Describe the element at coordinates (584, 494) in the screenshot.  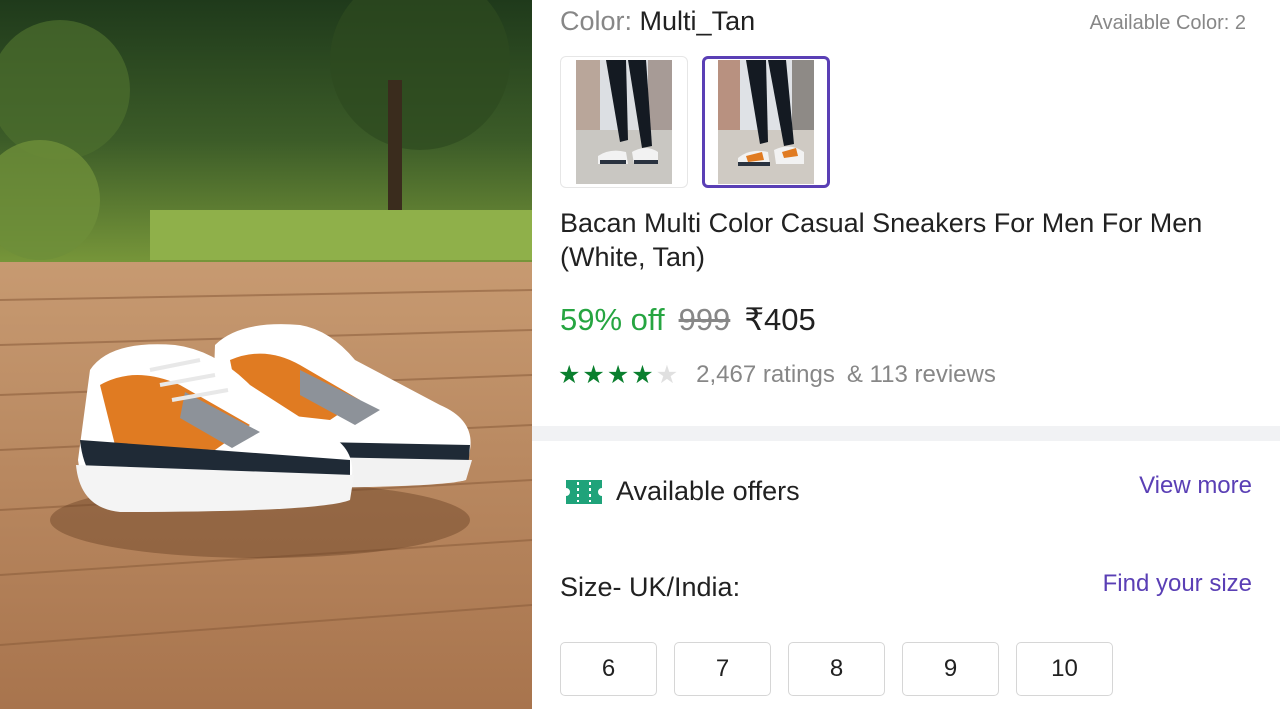
I see `offer-ticket-icon` at that location.